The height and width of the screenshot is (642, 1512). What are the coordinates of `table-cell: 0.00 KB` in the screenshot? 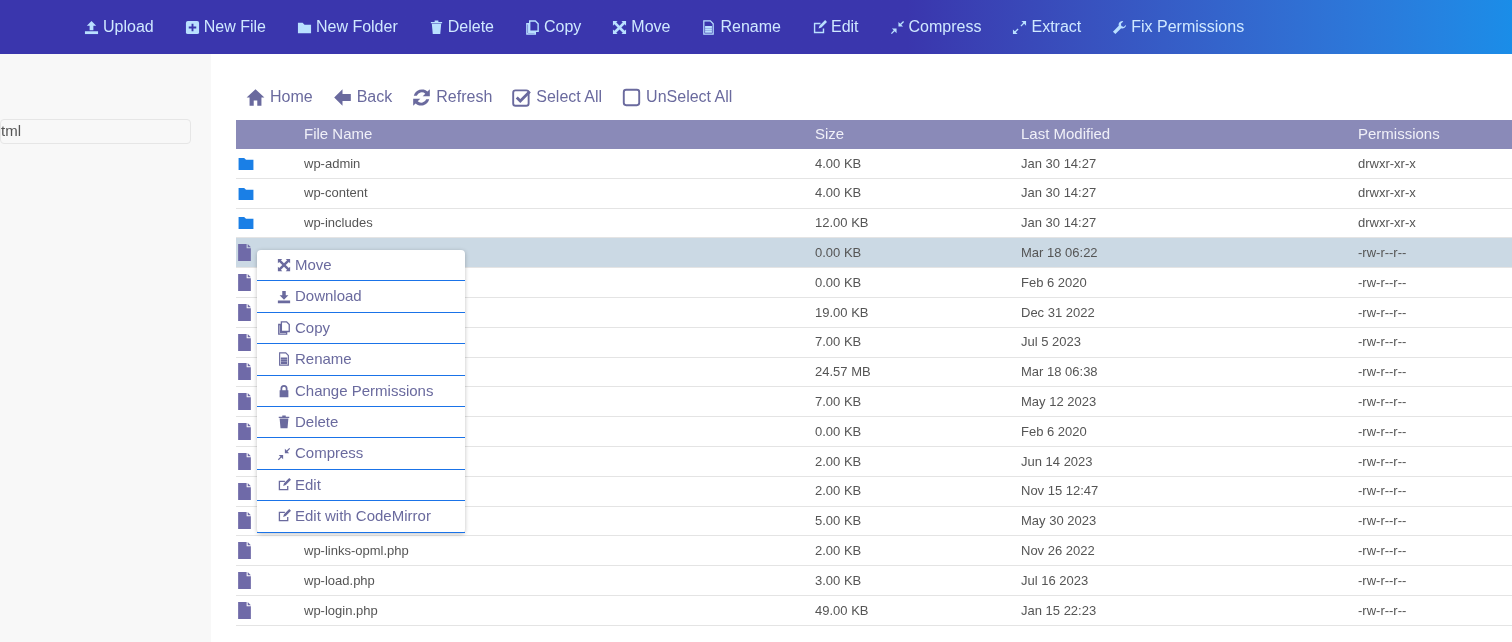 It's located at (918, 253).